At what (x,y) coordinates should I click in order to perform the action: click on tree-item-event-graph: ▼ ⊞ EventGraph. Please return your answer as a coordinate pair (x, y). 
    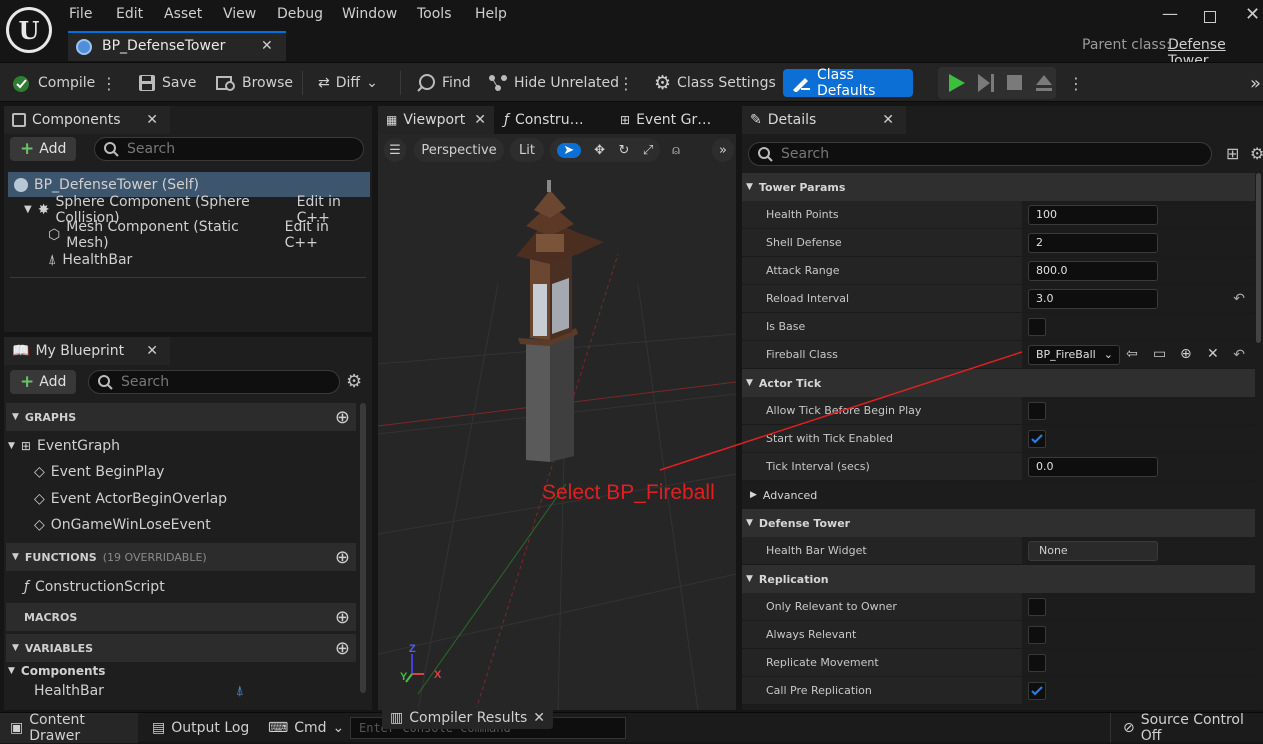
    Looking at the image, I should click on (178, 445).